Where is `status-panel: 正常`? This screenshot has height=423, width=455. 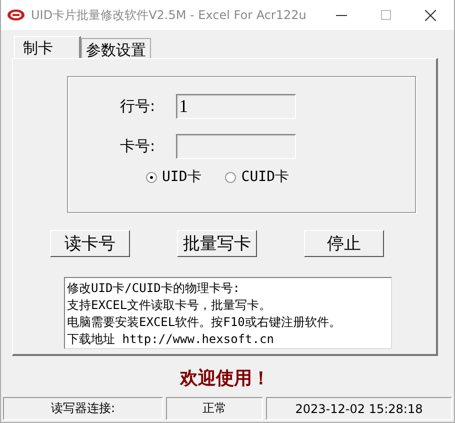
status-panel: 正常 is located at coordinates (214, 408).